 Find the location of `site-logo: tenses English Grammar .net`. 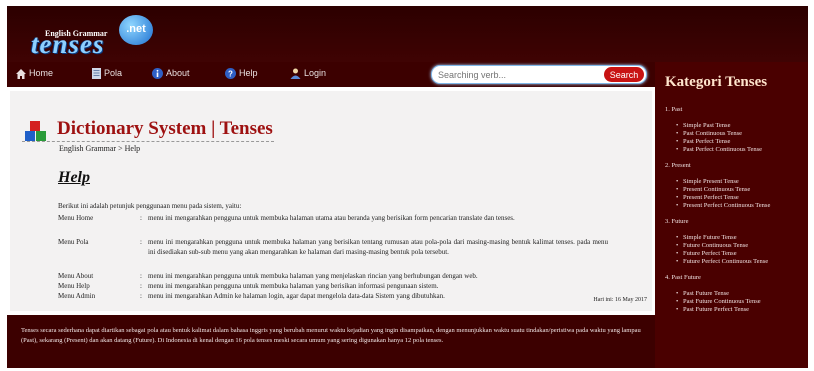

site-logo: tenses English Grammar .net is located at coordinates (92, 36).